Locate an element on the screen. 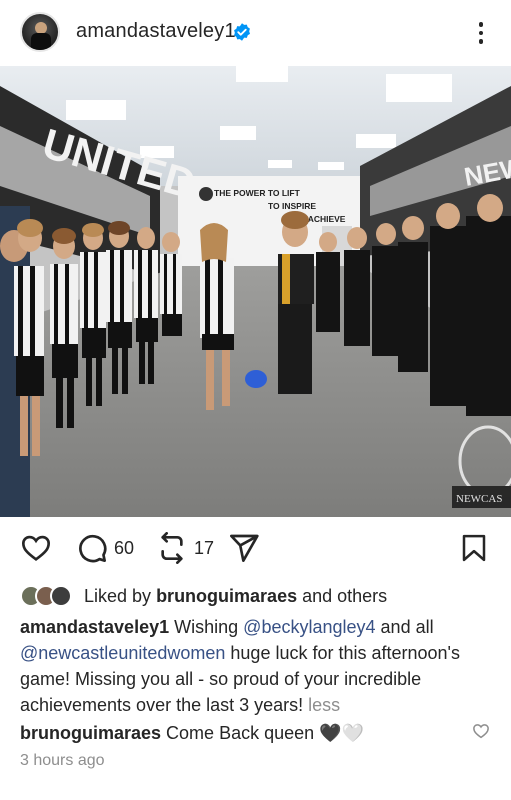 The height and width of the screenshot is (800, 511). repost-button: 17 is located at coordinates (185, 548).